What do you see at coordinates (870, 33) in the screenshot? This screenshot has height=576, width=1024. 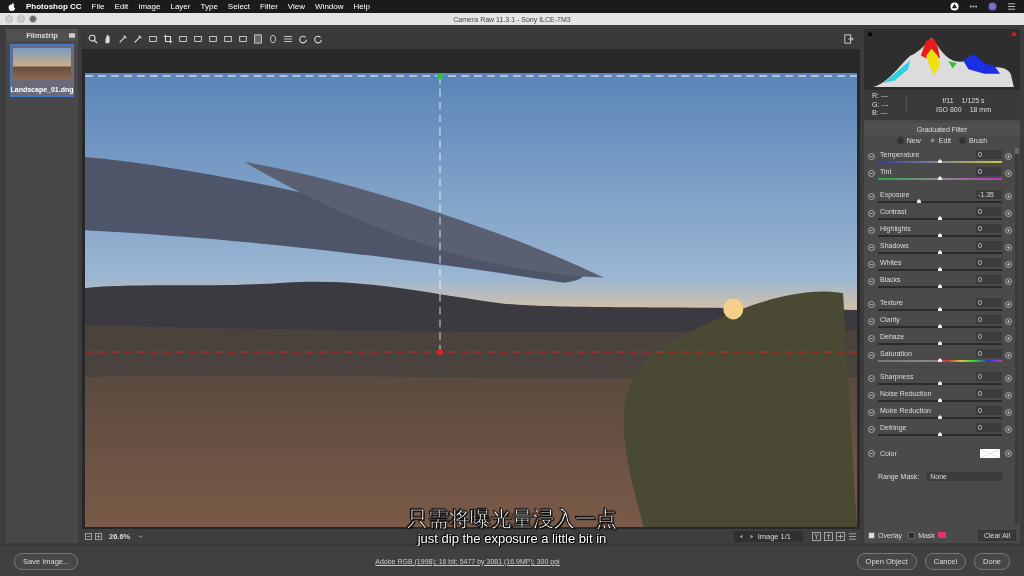 I see `shadow-clipping-icon` at bounding box center [870, 33].